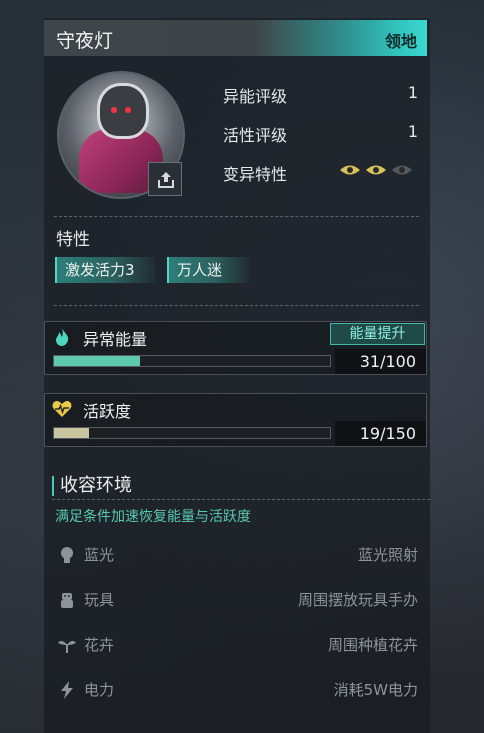  What do you see at coordinates (255, 135) in the screenshot?
I see `activity-rating-label: 活性评级` at bounding box center [255, 135].